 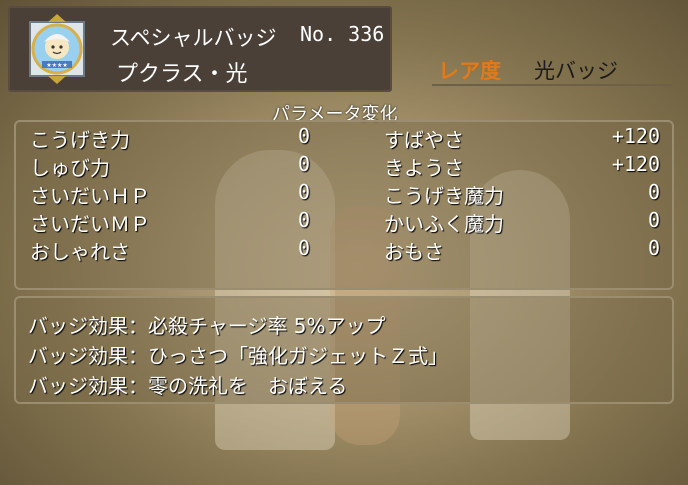 I want to click on param-label: きようさ, so click(x=424, y=168).